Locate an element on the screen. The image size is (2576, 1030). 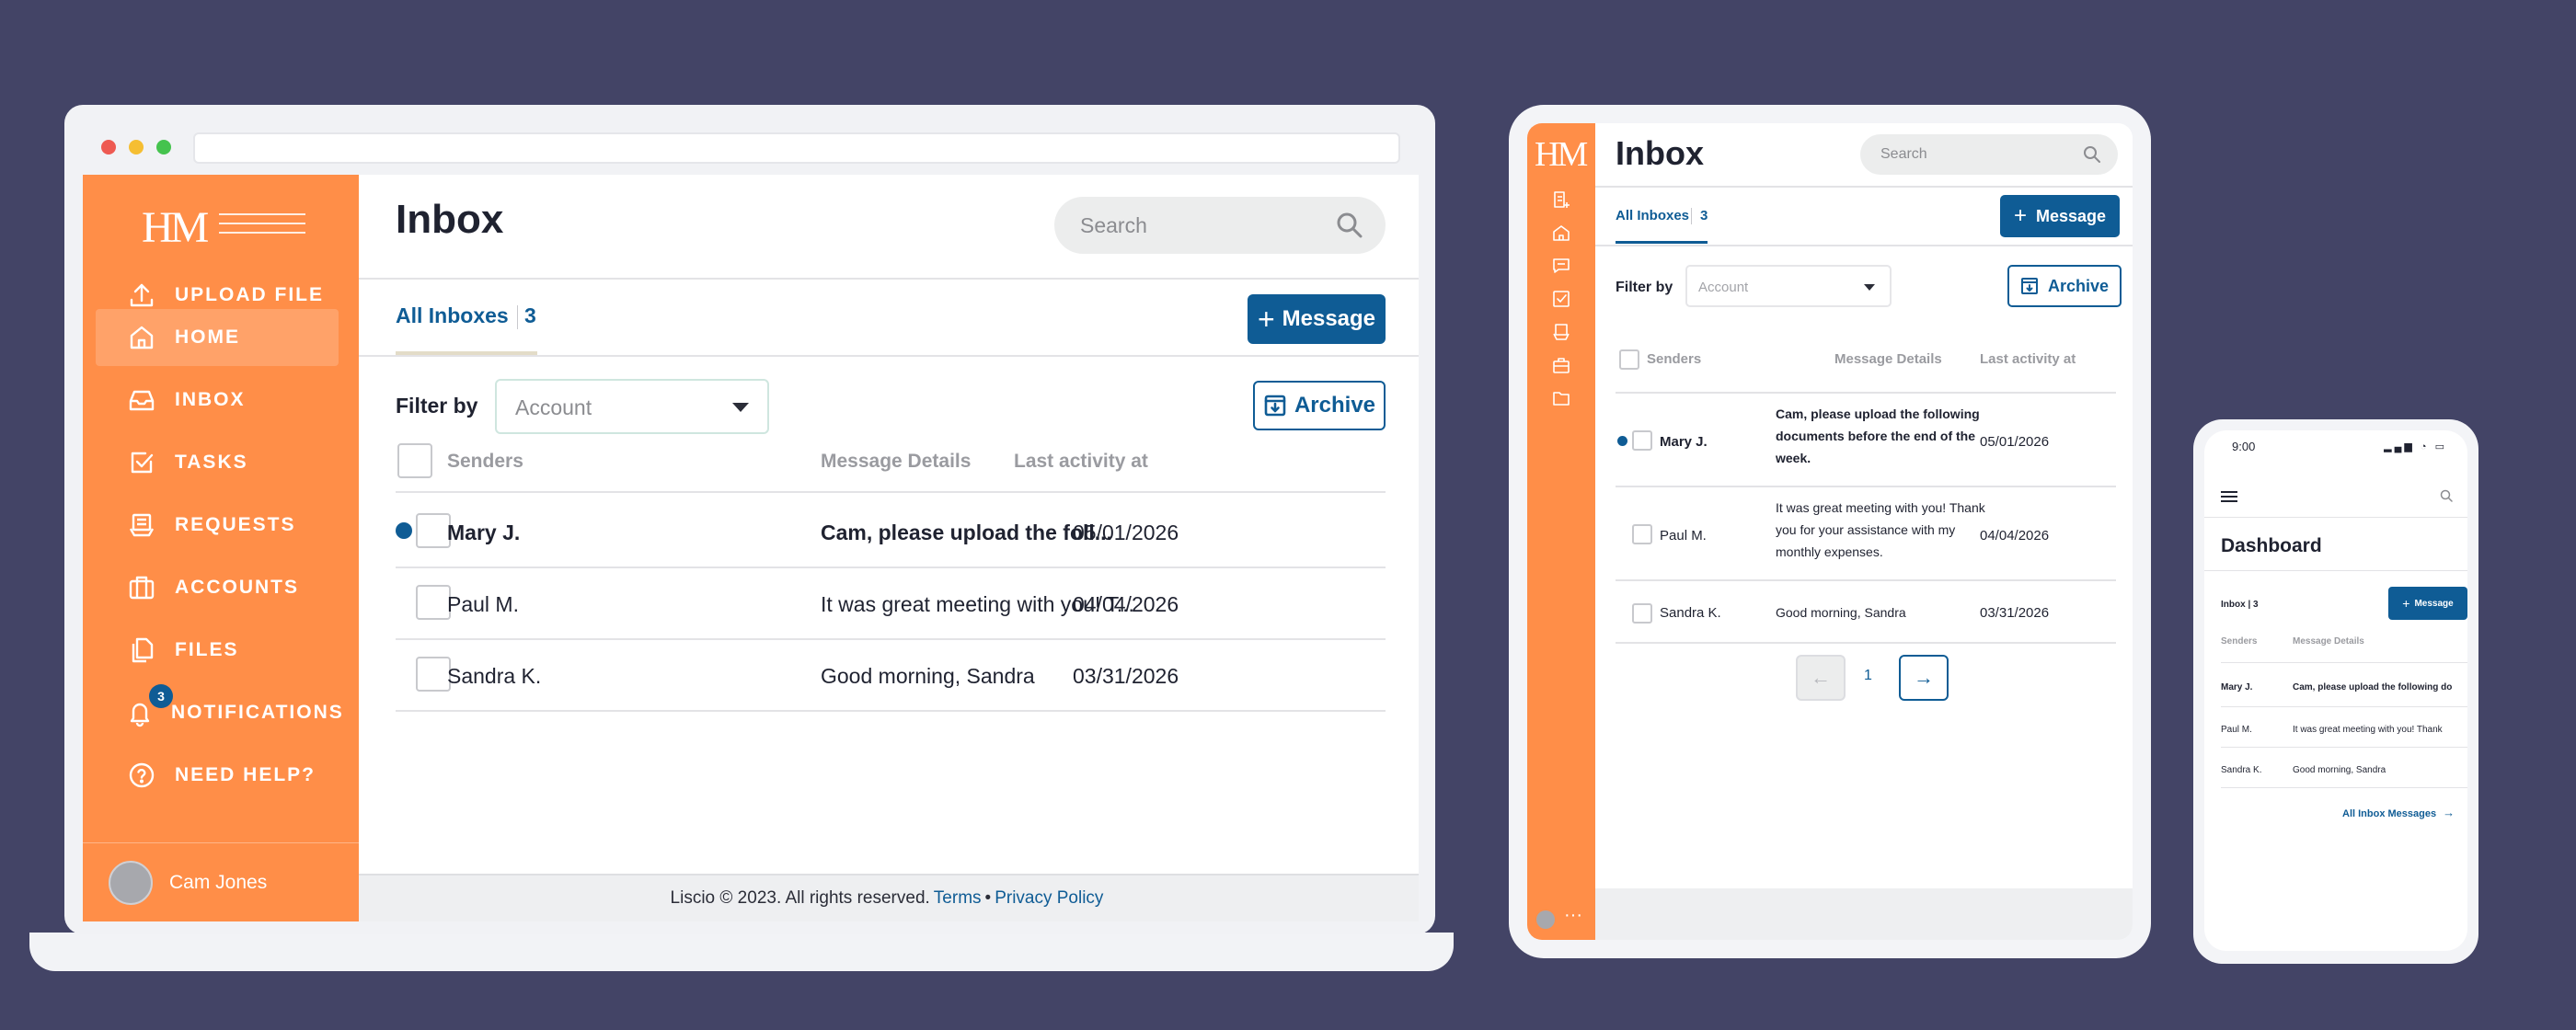
search-placeholder: Search is located at coordinates (1113, 225).